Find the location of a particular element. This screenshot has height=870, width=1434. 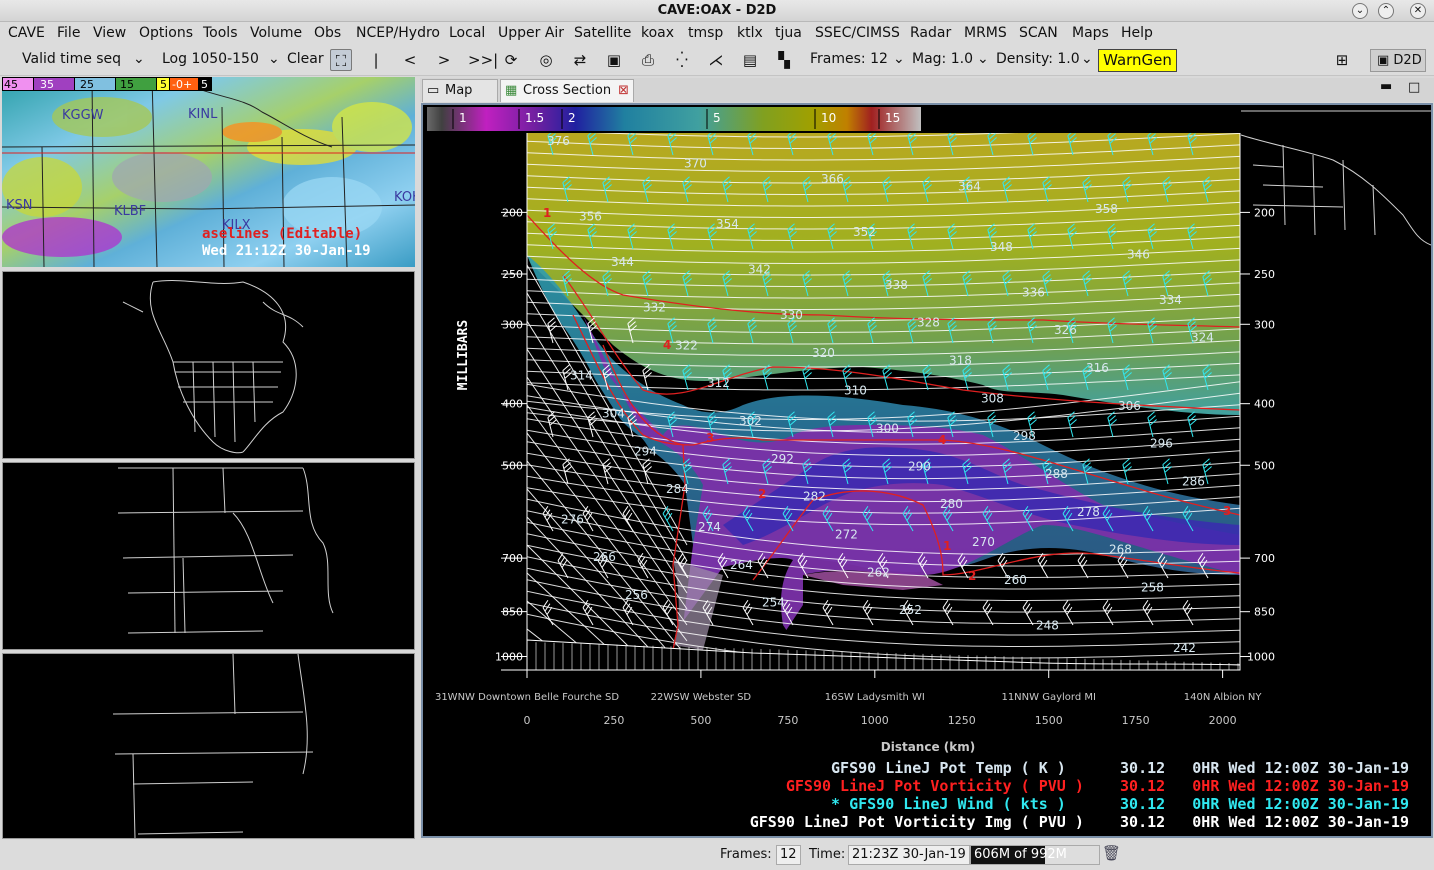

pressure-tick-label: 700 is located at coordinates (1264, 558).